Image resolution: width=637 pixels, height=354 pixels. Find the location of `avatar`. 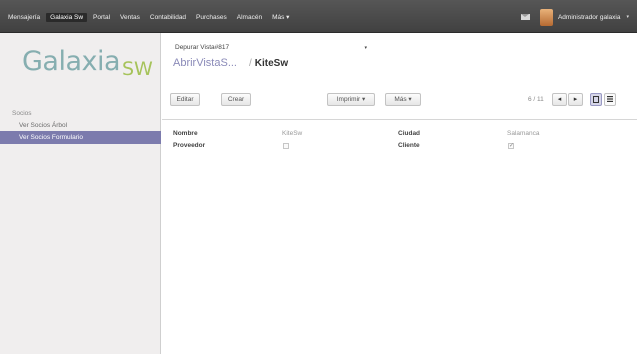

avatar is located at coordinates (546, 17).